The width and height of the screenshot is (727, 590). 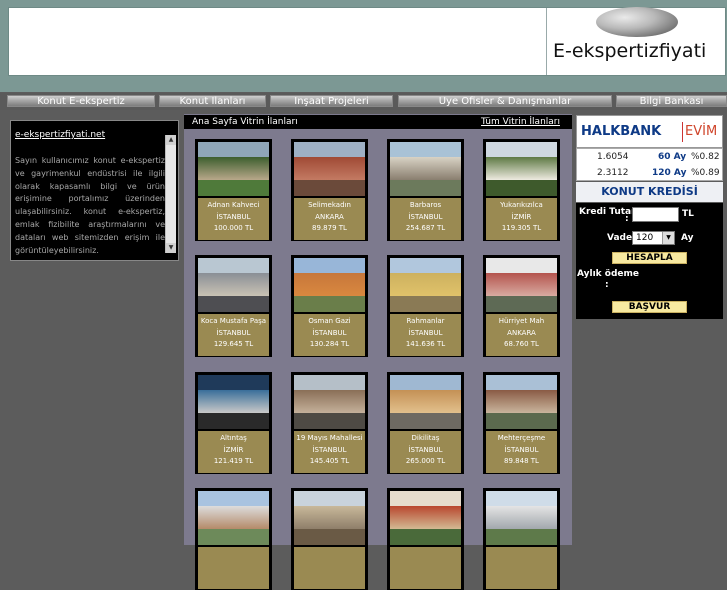 I want to click on listing-name: Hürriyet Mah, so click(x=521, y=321).